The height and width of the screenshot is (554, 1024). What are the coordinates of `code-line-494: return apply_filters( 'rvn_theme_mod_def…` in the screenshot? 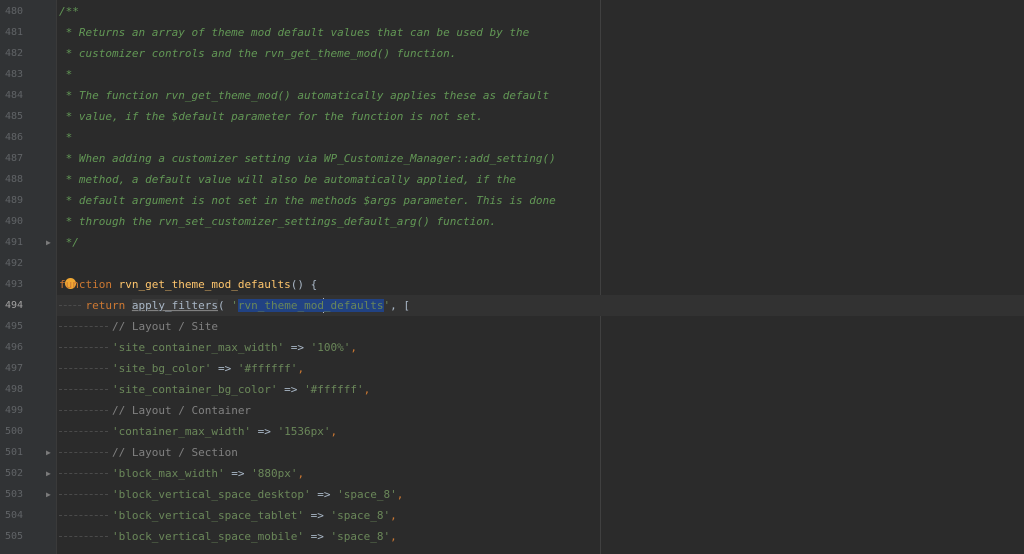 It's located at (540, 305).